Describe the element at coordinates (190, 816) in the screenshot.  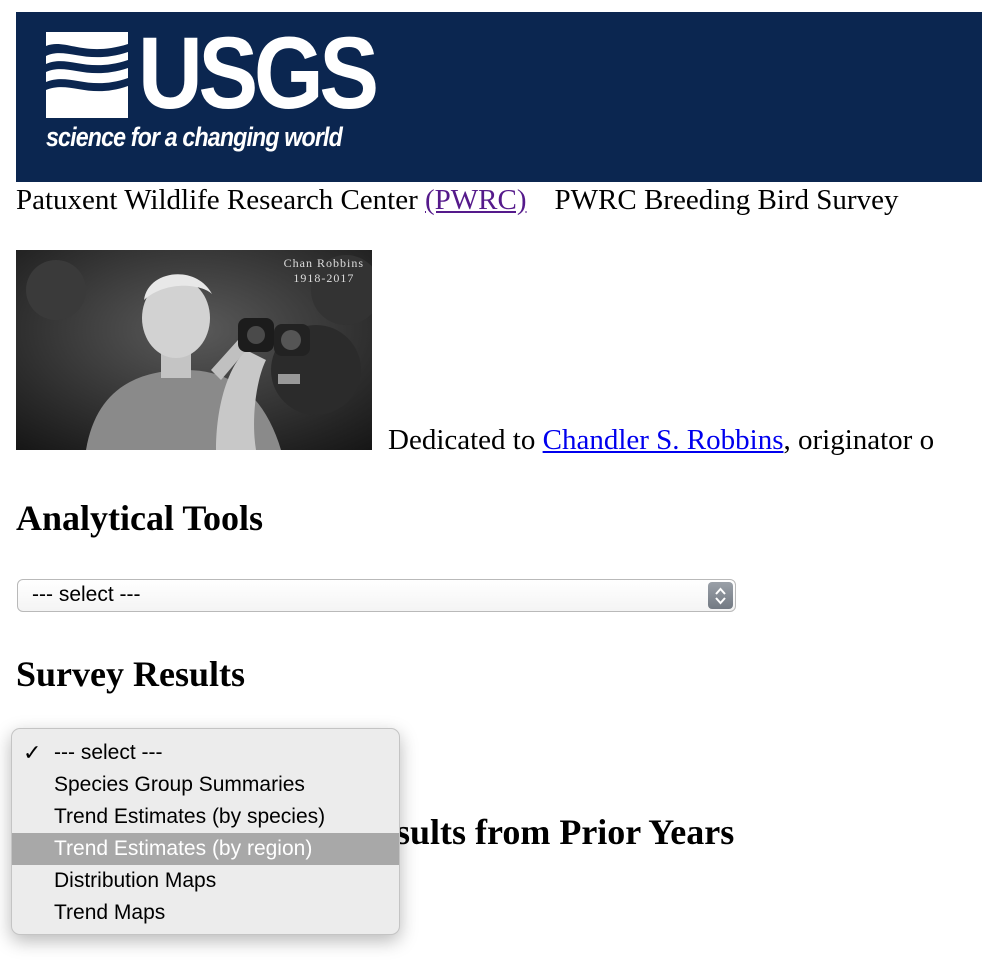
I see `option-label: Trend Estimates (by species)` at that location.